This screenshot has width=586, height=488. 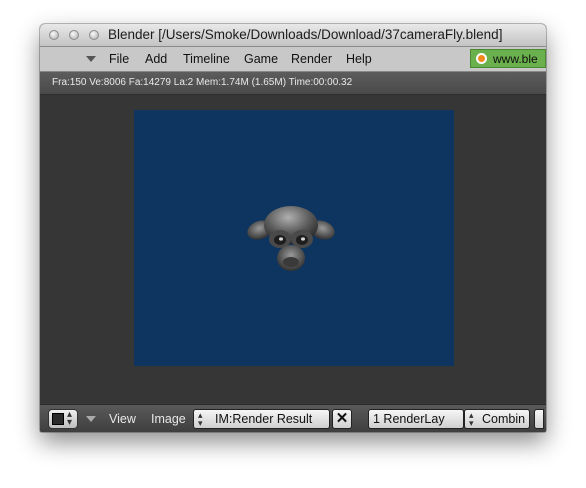 I want to click on menu-image: Image, so click(x=168, y=419).